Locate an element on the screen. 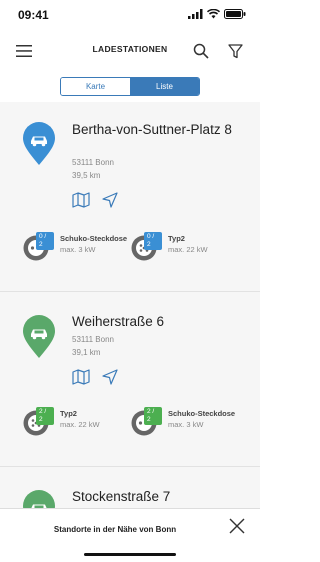  home-indicator is located at coordinates (130, 554).